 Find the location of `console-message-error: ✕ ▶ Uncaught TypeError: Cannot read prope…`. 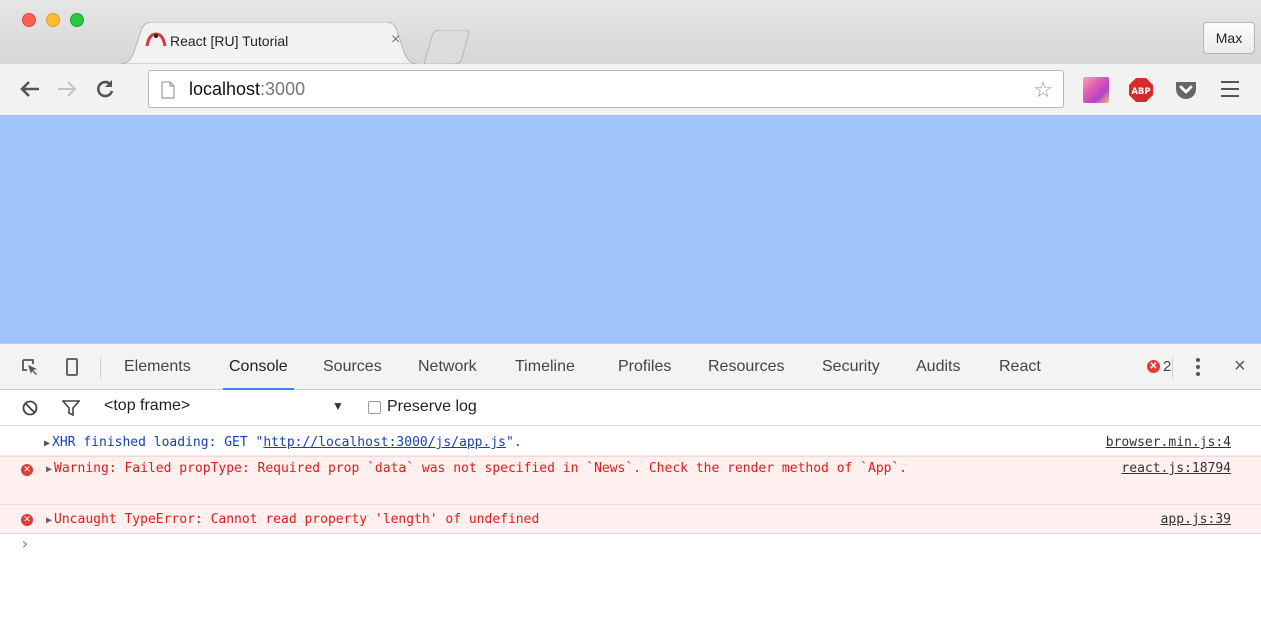

console-message-error: ✕ ▶ Uncaught TypeError: Cannot read prope… is located at coordinates (630, 519).